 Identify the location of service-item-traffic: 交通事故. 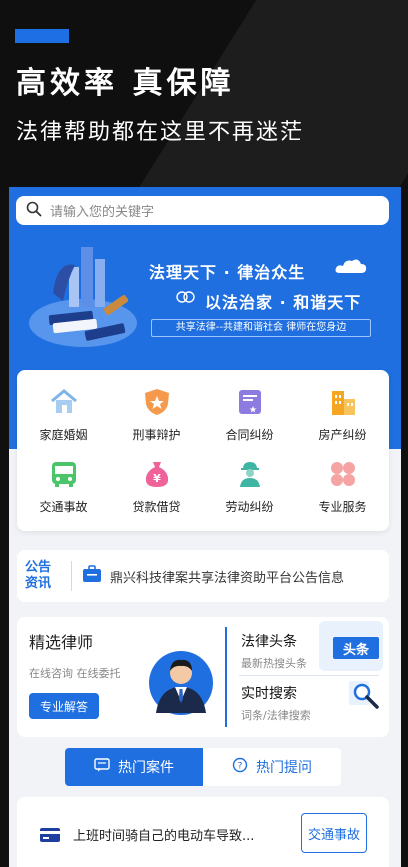
(63, 487).